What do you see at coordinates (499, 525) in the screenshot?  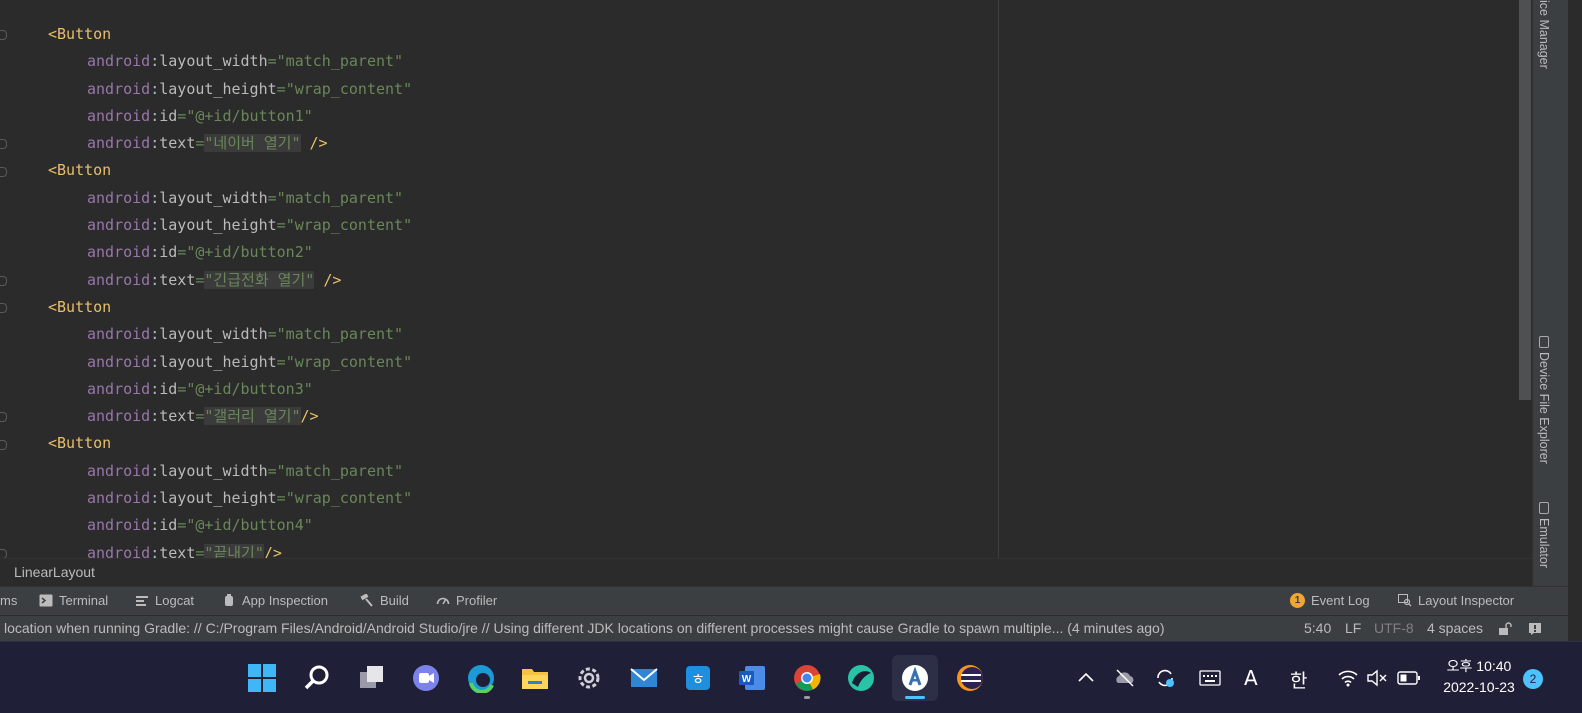 I see `code-line: android:id="@+id/button4"` at bounding box center [499, 525].